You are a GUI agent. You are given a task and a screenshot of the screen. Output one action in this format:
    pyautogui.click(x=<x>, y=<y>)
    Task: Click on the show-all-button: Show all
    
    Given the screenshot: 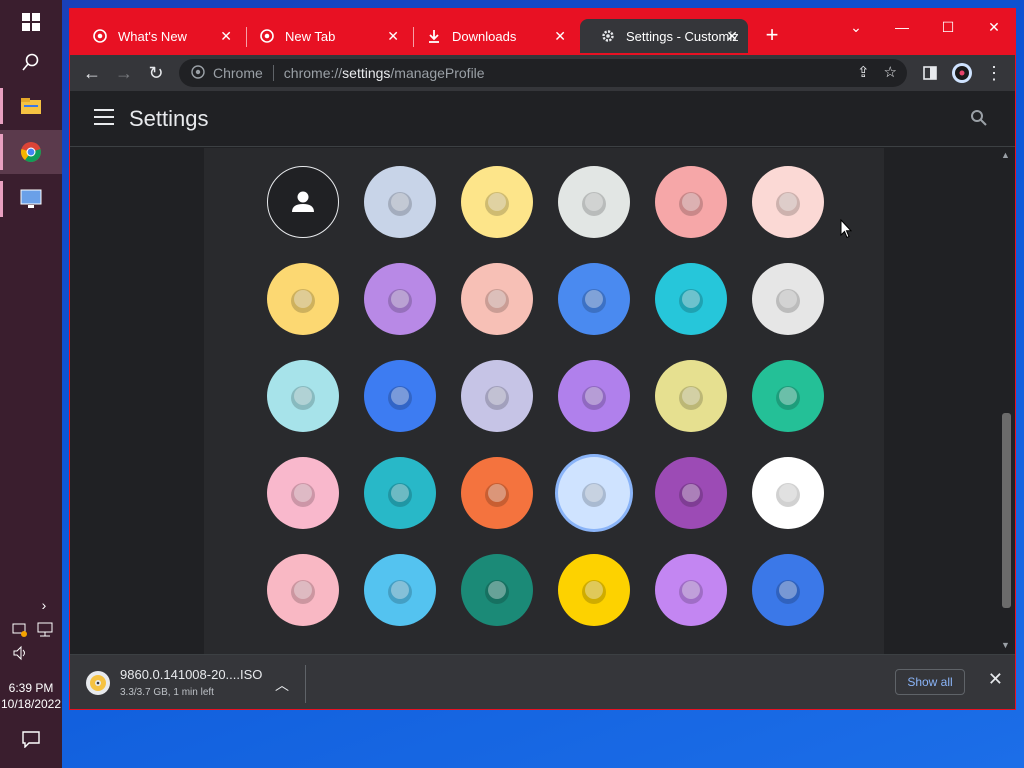 What is the action you would take?
    pyautogui.click(x=930, y=682)
    